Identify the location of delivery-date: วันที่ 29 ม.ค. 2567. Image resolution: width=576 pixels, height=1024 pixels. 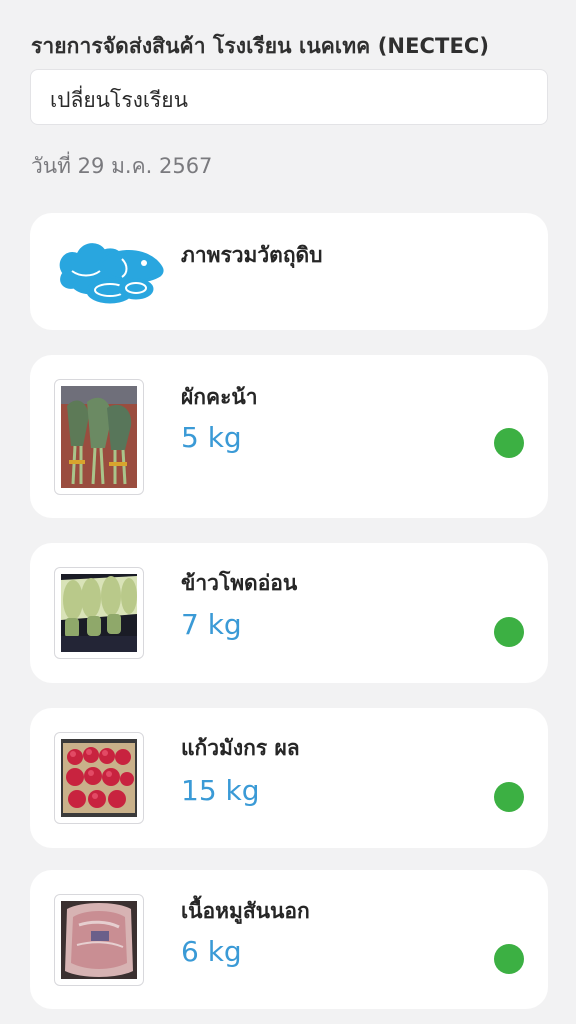
(122, 166).